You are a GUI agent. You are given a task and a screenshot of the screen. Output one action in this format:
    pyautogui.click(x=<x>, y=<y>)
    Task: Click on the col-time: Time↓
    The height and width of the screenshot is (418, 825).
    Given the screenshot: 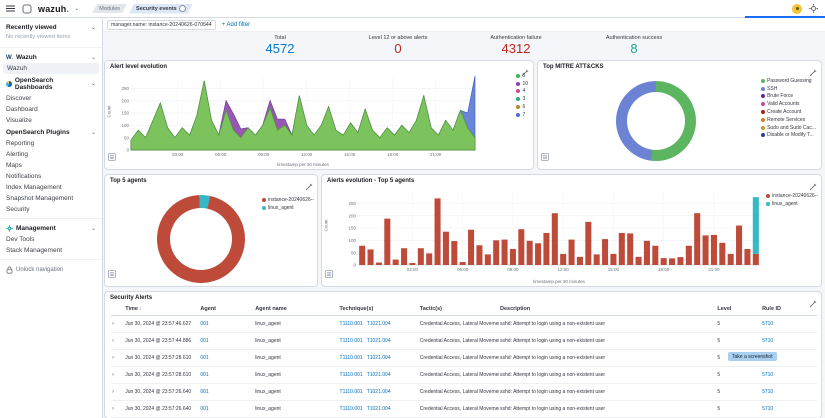 What is the action you would take?
    pyautogui.click(x=162, y=309)
    